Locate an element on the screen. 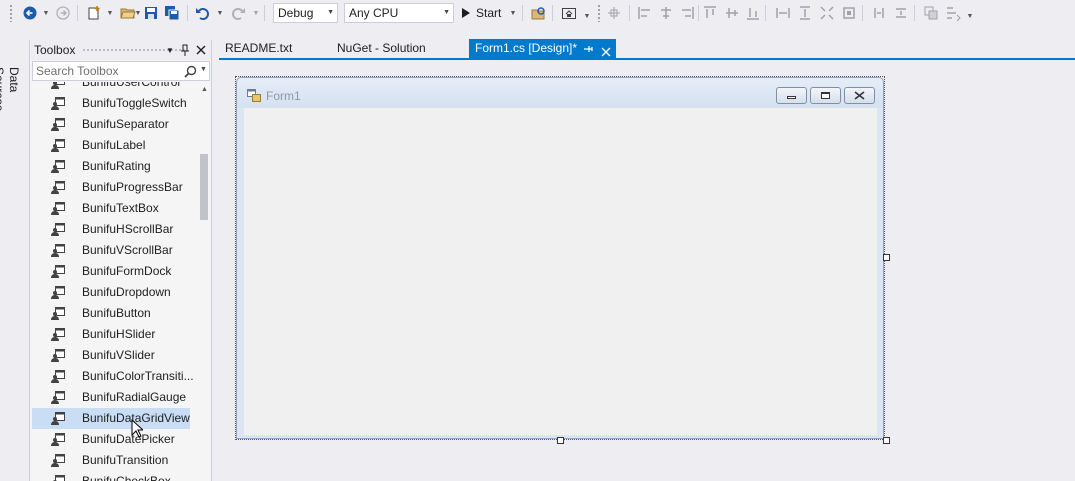 The image size is (1075, 481). toolbox-item: BunifuVSlider is located at coordinates (111, 355).